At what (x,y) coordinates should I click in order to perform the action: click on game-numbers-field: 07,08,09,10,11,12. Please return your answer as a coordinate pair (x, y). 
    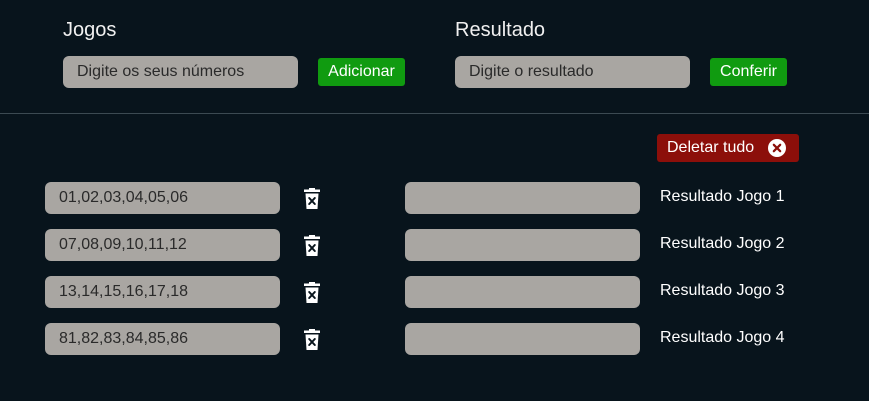
    Looking at the image, I should click on (162, 245).